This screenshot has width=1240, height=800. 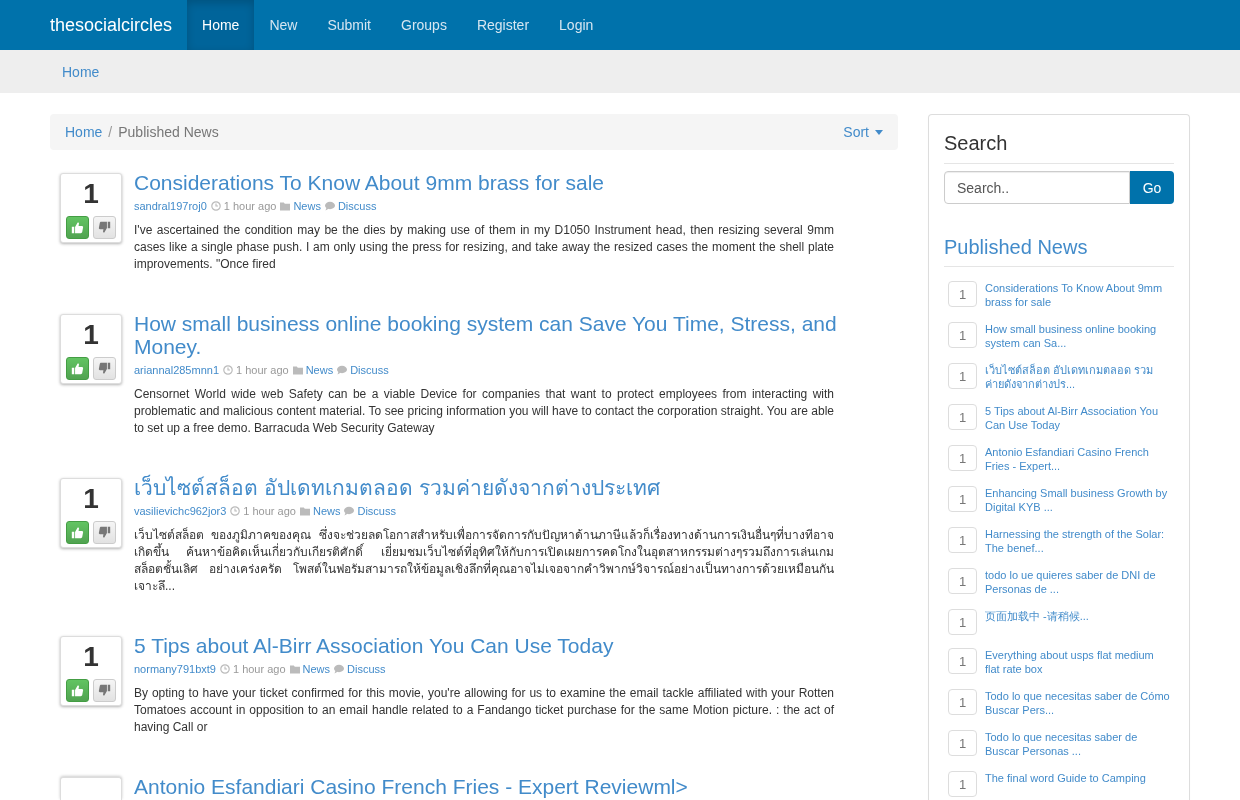 I want to click on post-title: 5 Tips about Al-Birr Association You Can Use Today, so click(x=486, y=645).